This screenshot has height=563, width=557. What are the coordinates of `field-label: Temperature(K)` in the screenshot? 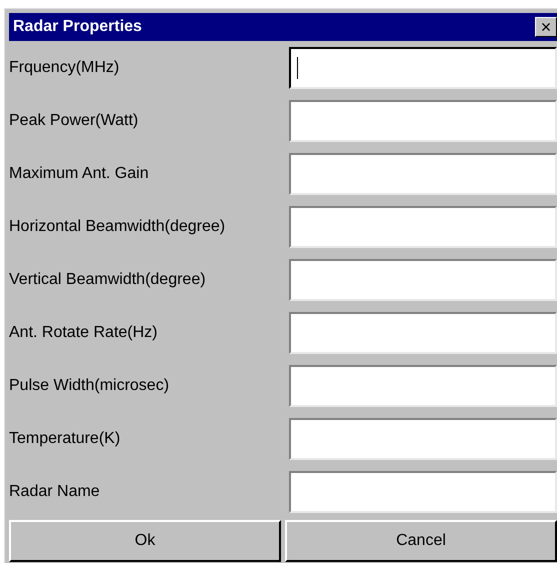 It's located at (65, 438).